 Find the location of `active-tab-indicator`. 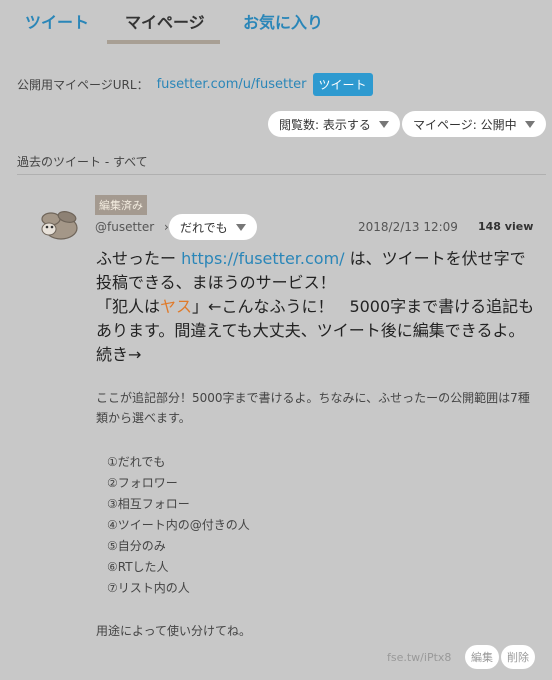

active-tab-indicator is located at coordinates (163, 42).